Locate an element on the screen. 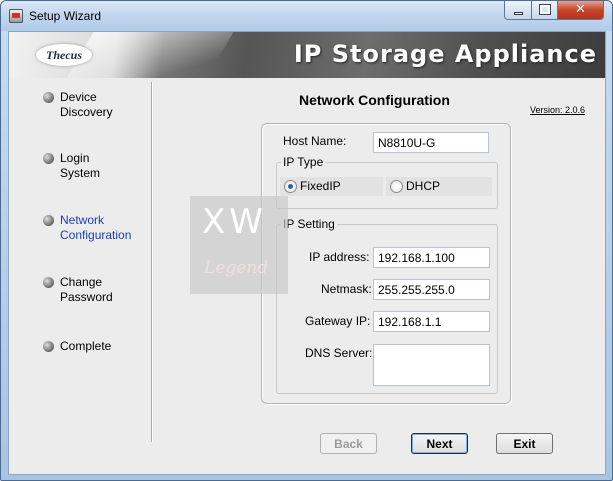 This screenshot has height=481, width=613. fixed-ip-label: FixedIP is located at coordinates (320, 186).